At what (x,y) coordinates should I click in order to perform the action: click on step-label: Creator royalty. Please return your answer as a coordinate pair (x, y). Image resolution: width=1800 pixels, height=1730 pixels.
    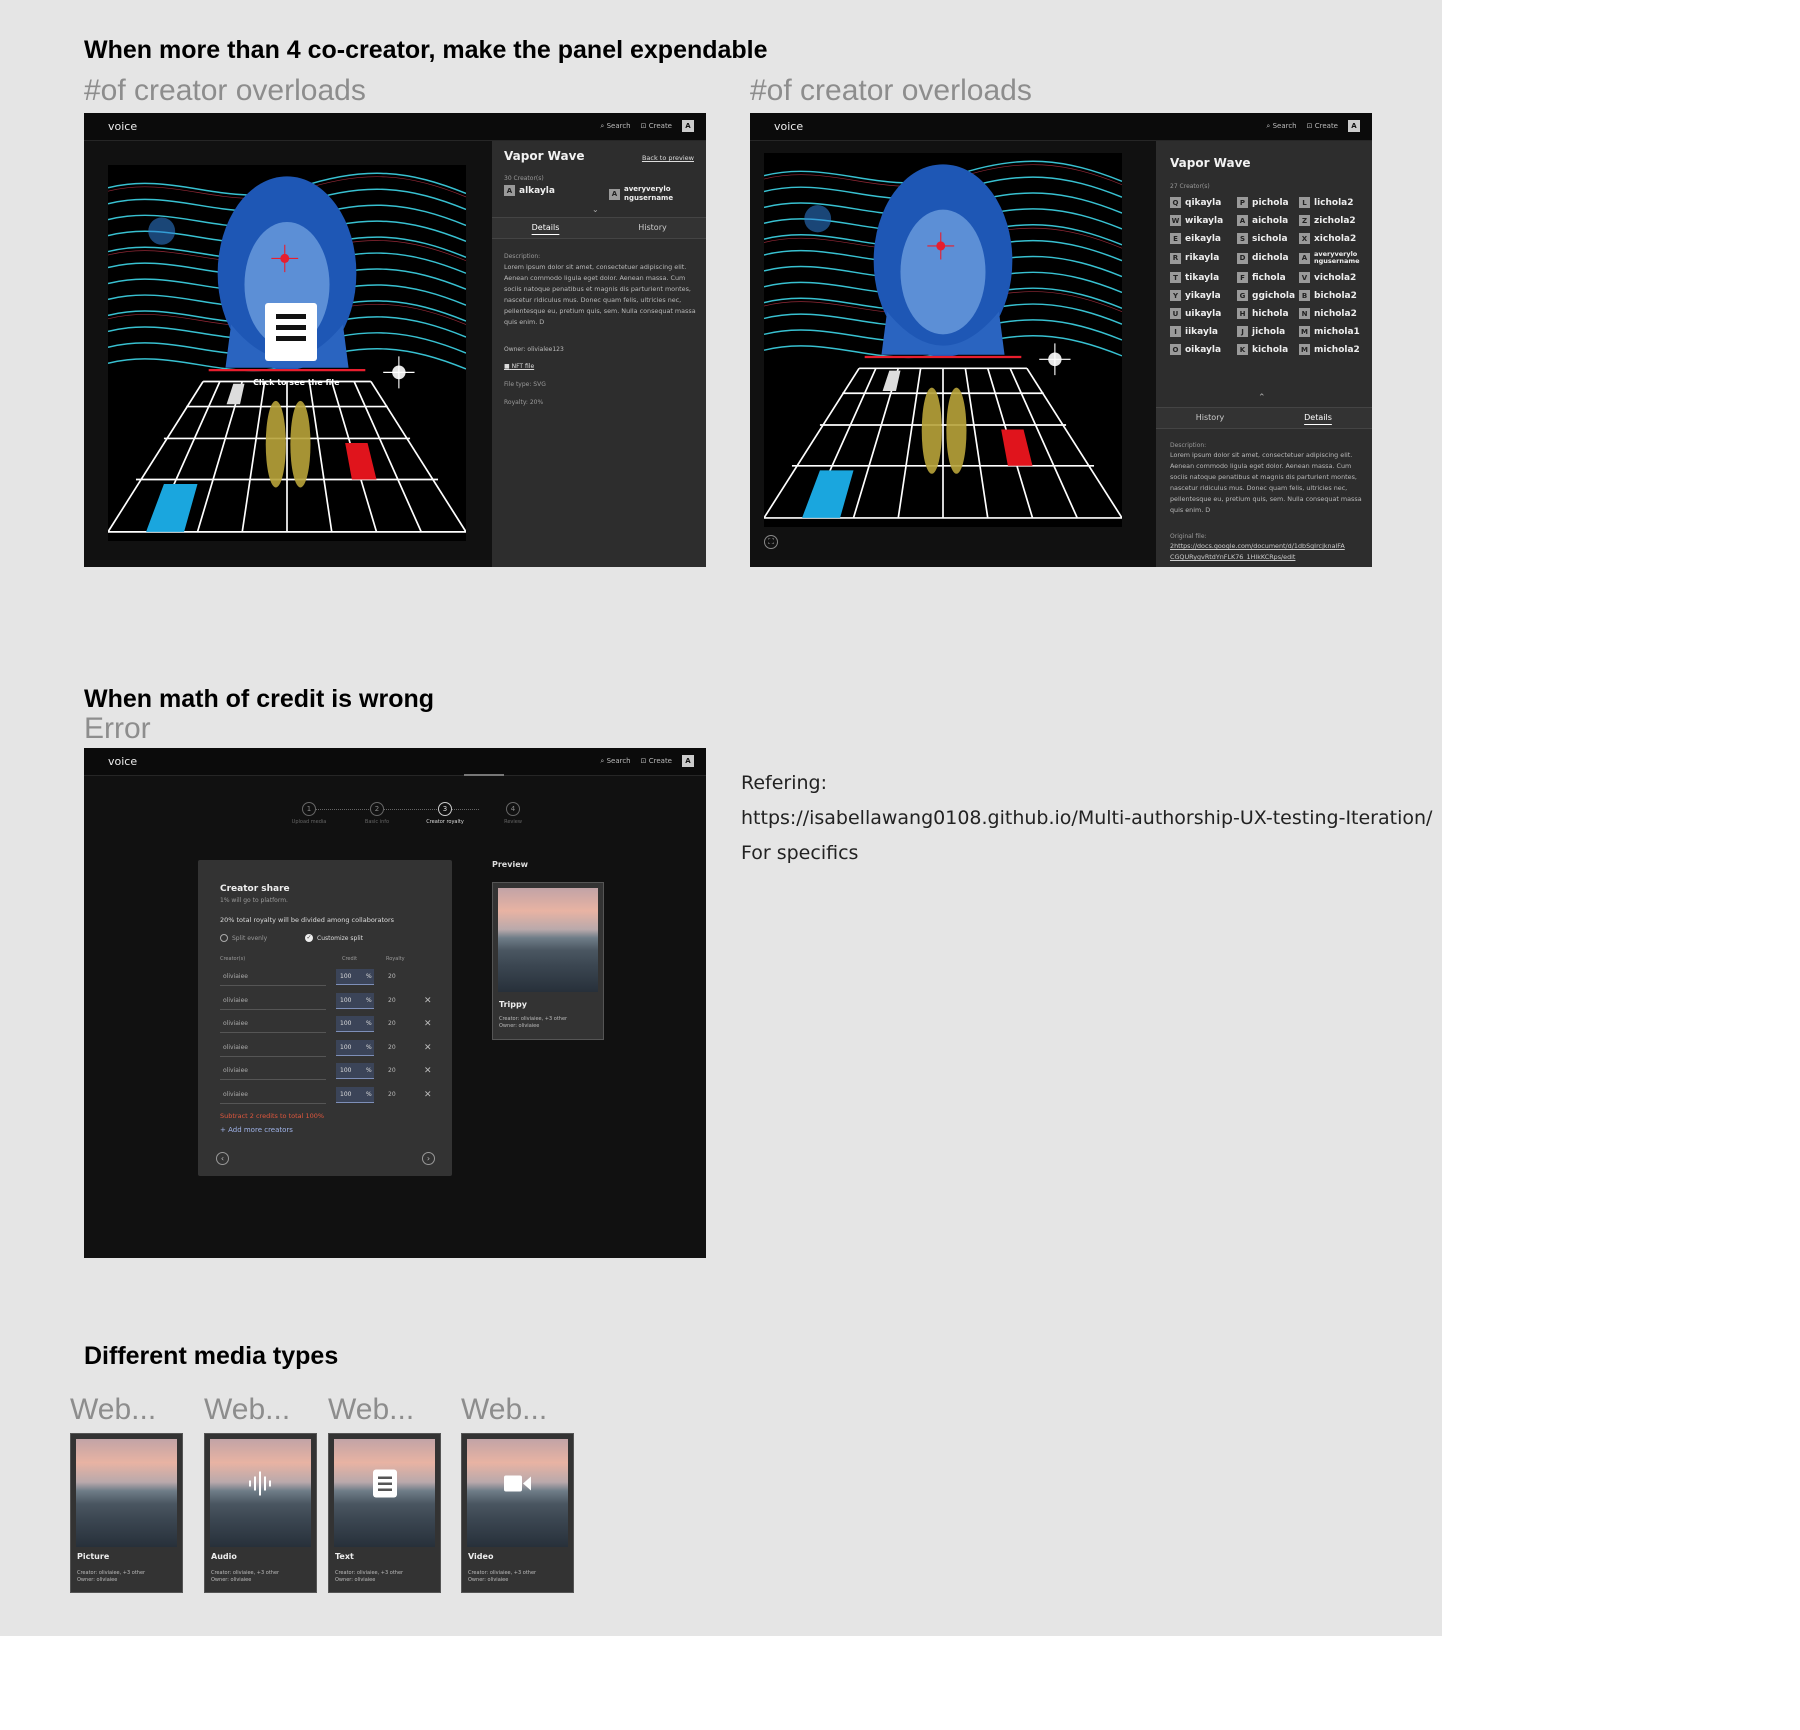
    Looking at the image, I should click on (445, 822).